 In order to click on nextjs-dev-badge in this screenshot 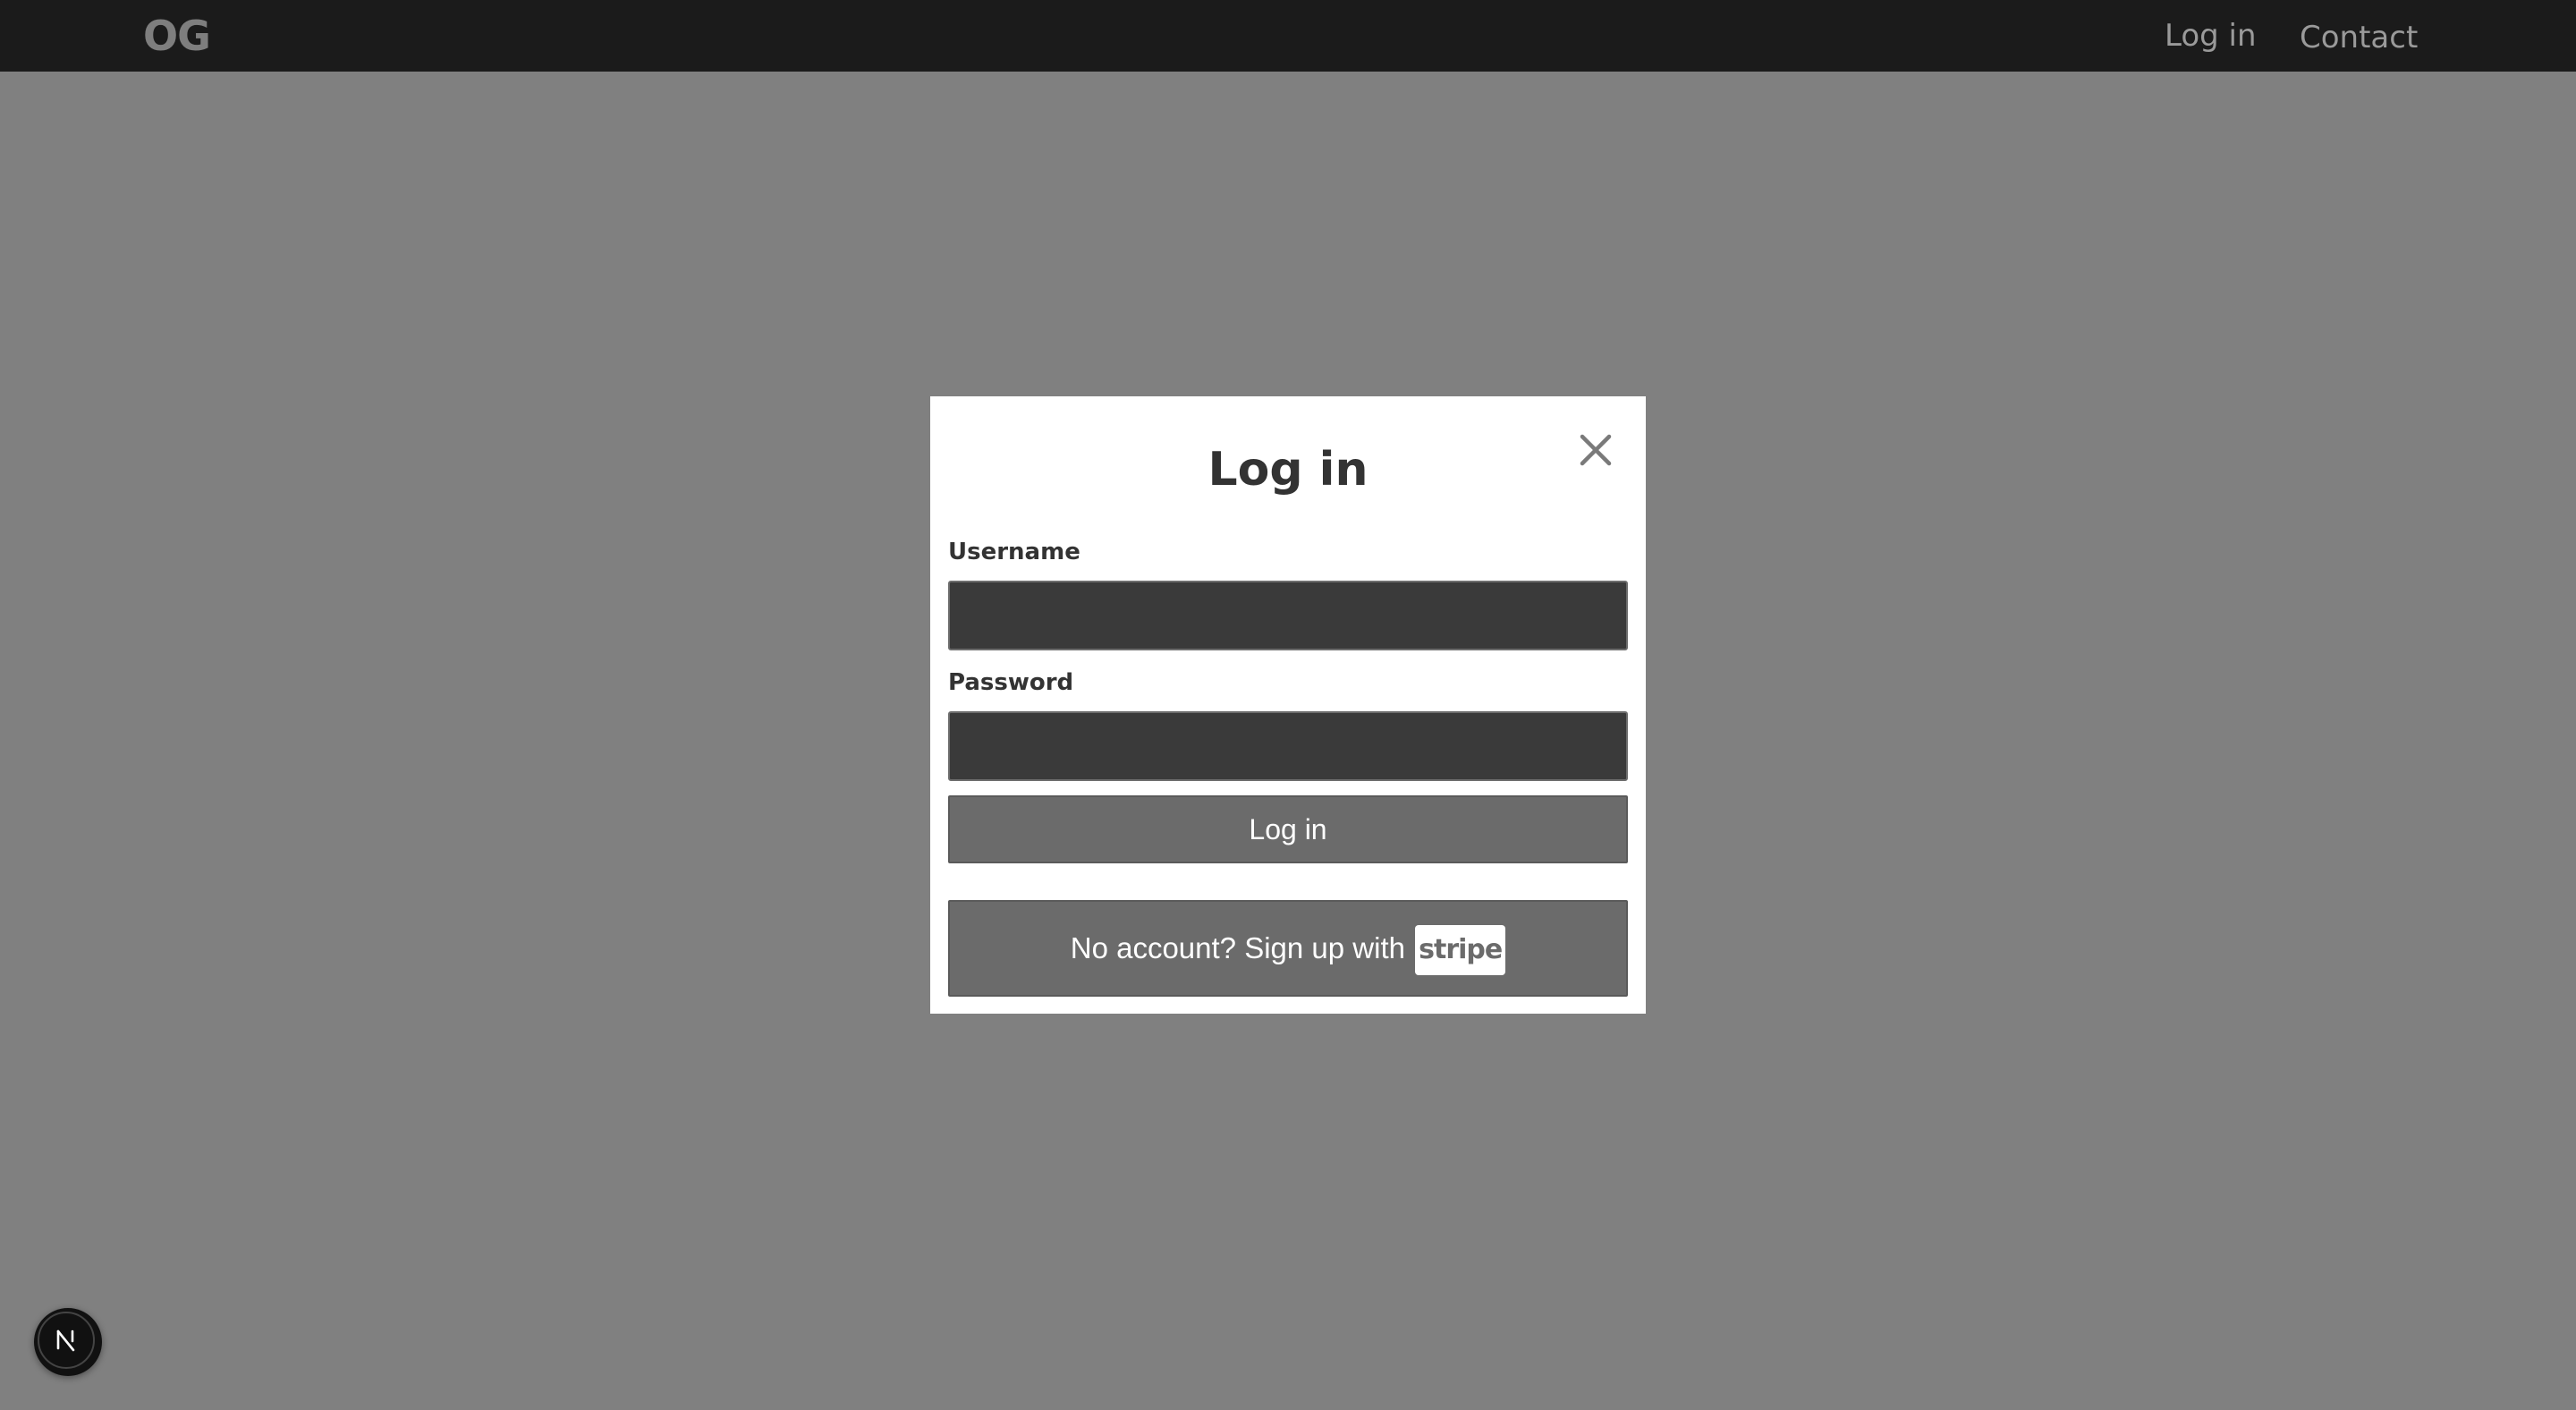, I will do `click(68, 1342)`.